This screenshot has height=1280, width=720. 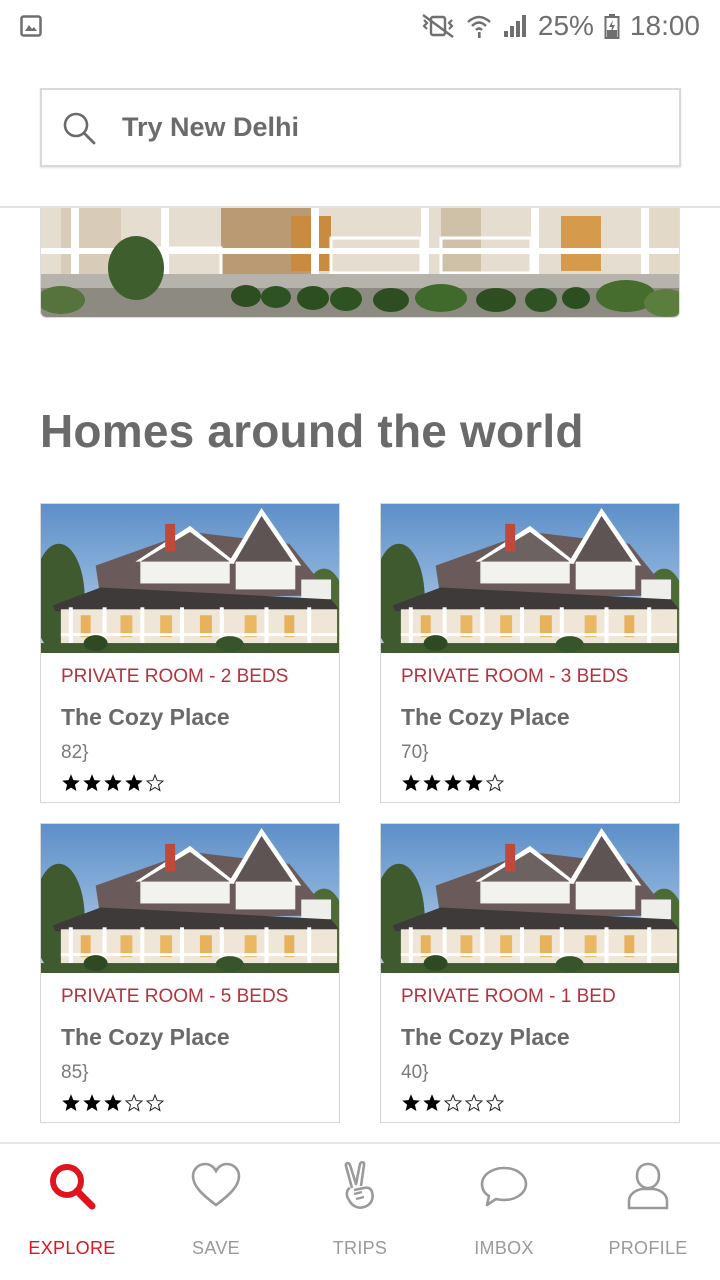 I want to click on listing-card: PRIVATE ROOM - 5 BEDS The Cozy Place 85}, so click(x=190, y=973).